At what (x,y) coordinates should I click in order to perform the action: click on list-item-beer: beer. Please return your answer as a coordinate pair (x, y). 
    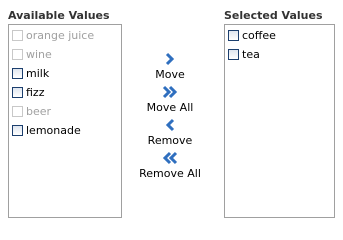
    Looking at the image, I should click on (31, 111).